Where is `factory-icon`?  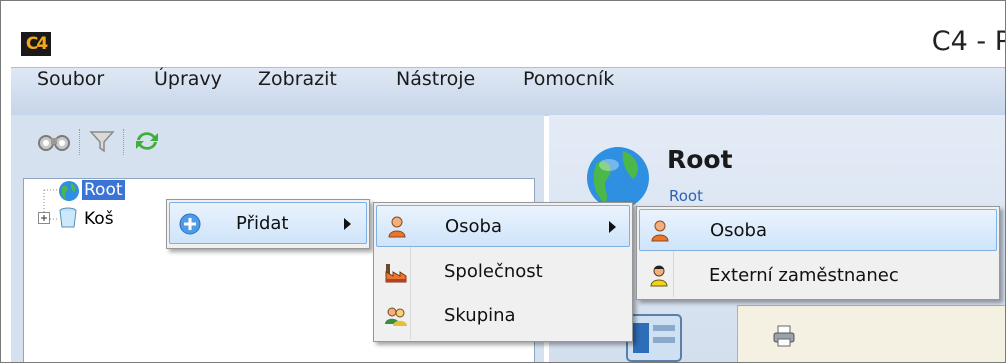 factory-icon is located at coordinates (396, 273).